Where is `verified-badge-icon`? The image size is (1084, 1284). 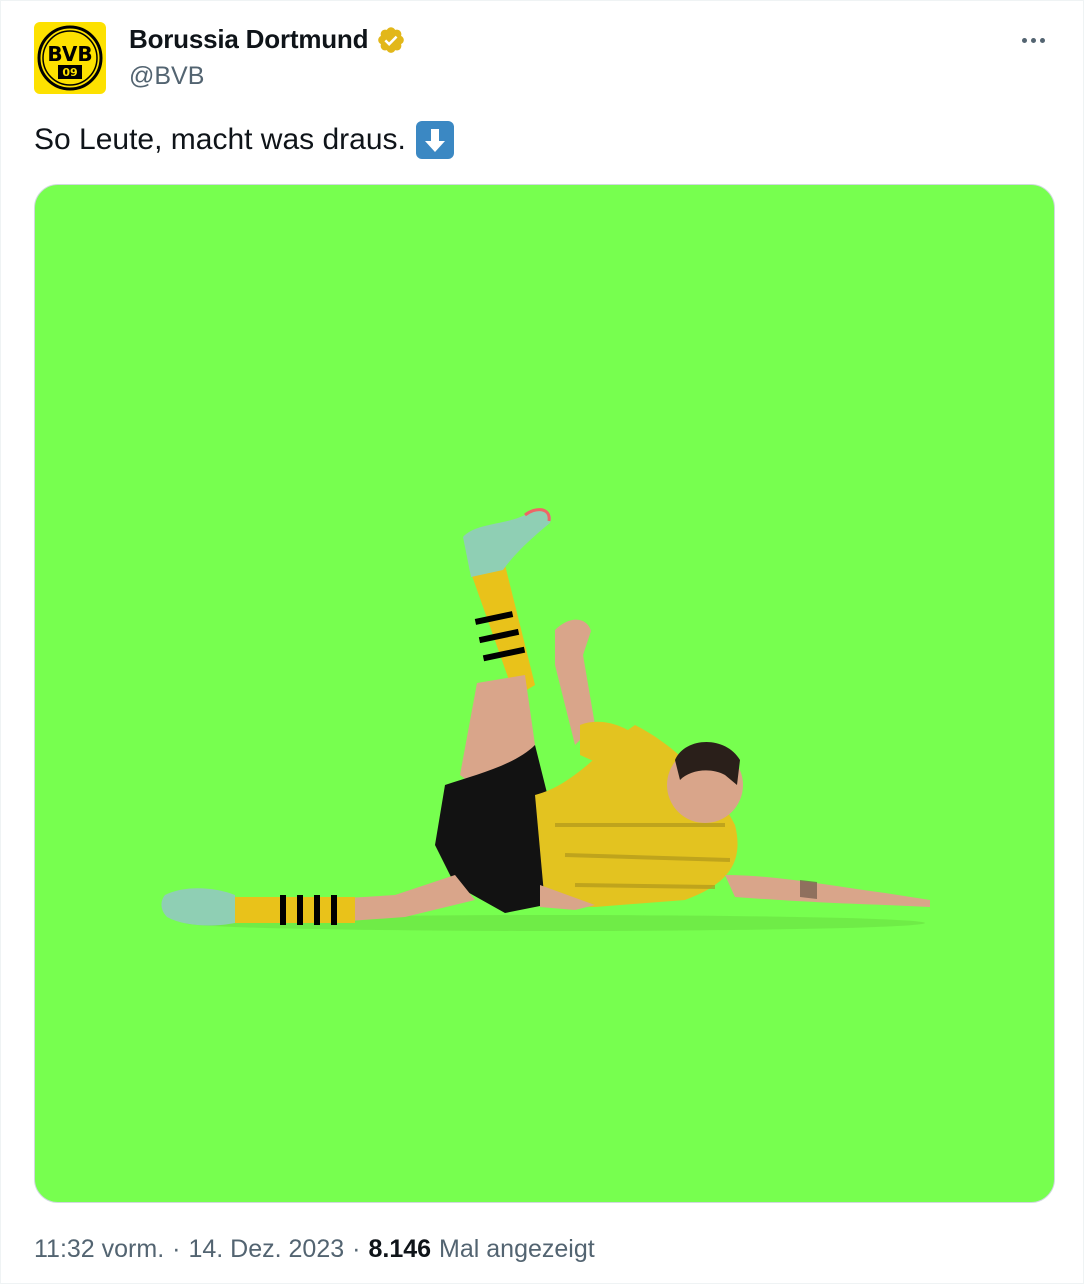 verified-badge-icon is located at coordinates (391, 40).